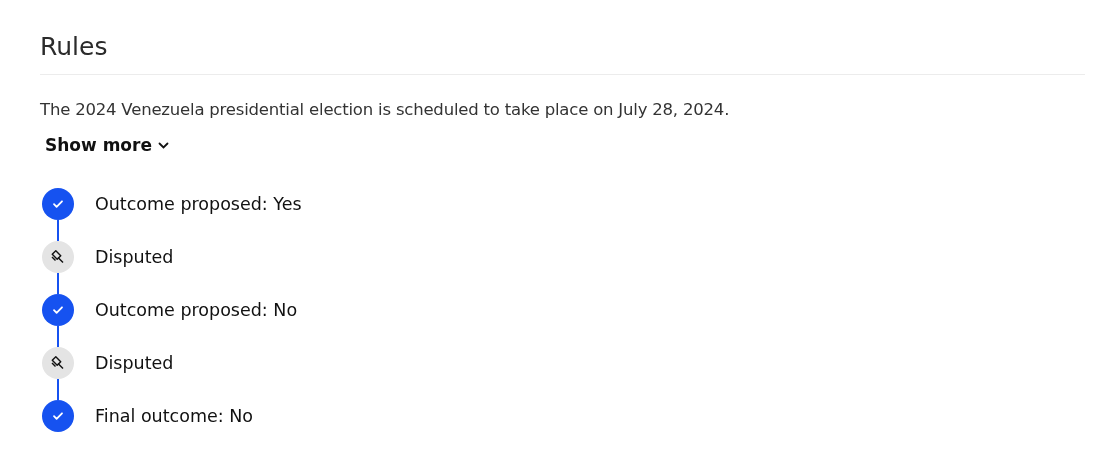 This screenshot has width=1112, height=462. What do you see at coordinates (198, 203) in the screenshot?
I see `step-label: Outcome proposed: Yes` at bounding box center [198, 203].